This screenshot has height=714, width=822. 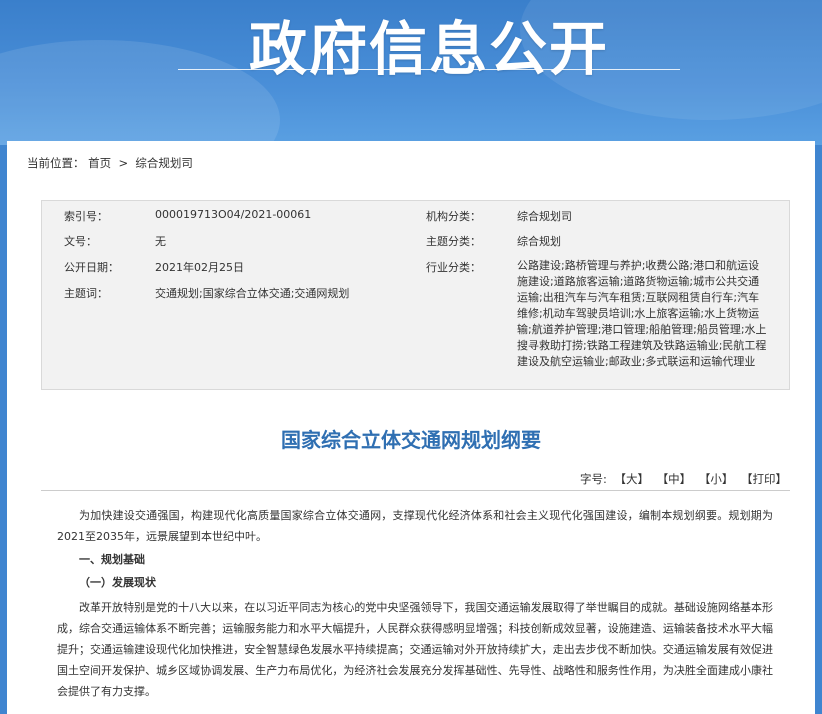 What do you see at coordinates (764, 479) in the screenshot?
I see `print-button: 【打印】` at bounding box center [764, 479].